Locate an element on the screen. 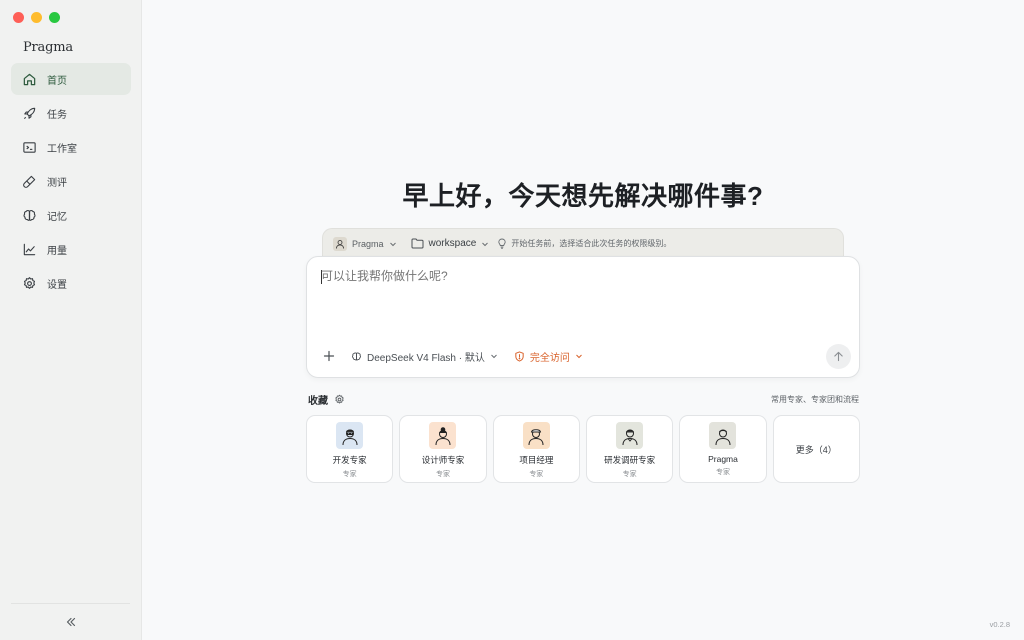 This screenshot has height=640, width=1024. favorites-settings-button is located at coordinates (339, 399).